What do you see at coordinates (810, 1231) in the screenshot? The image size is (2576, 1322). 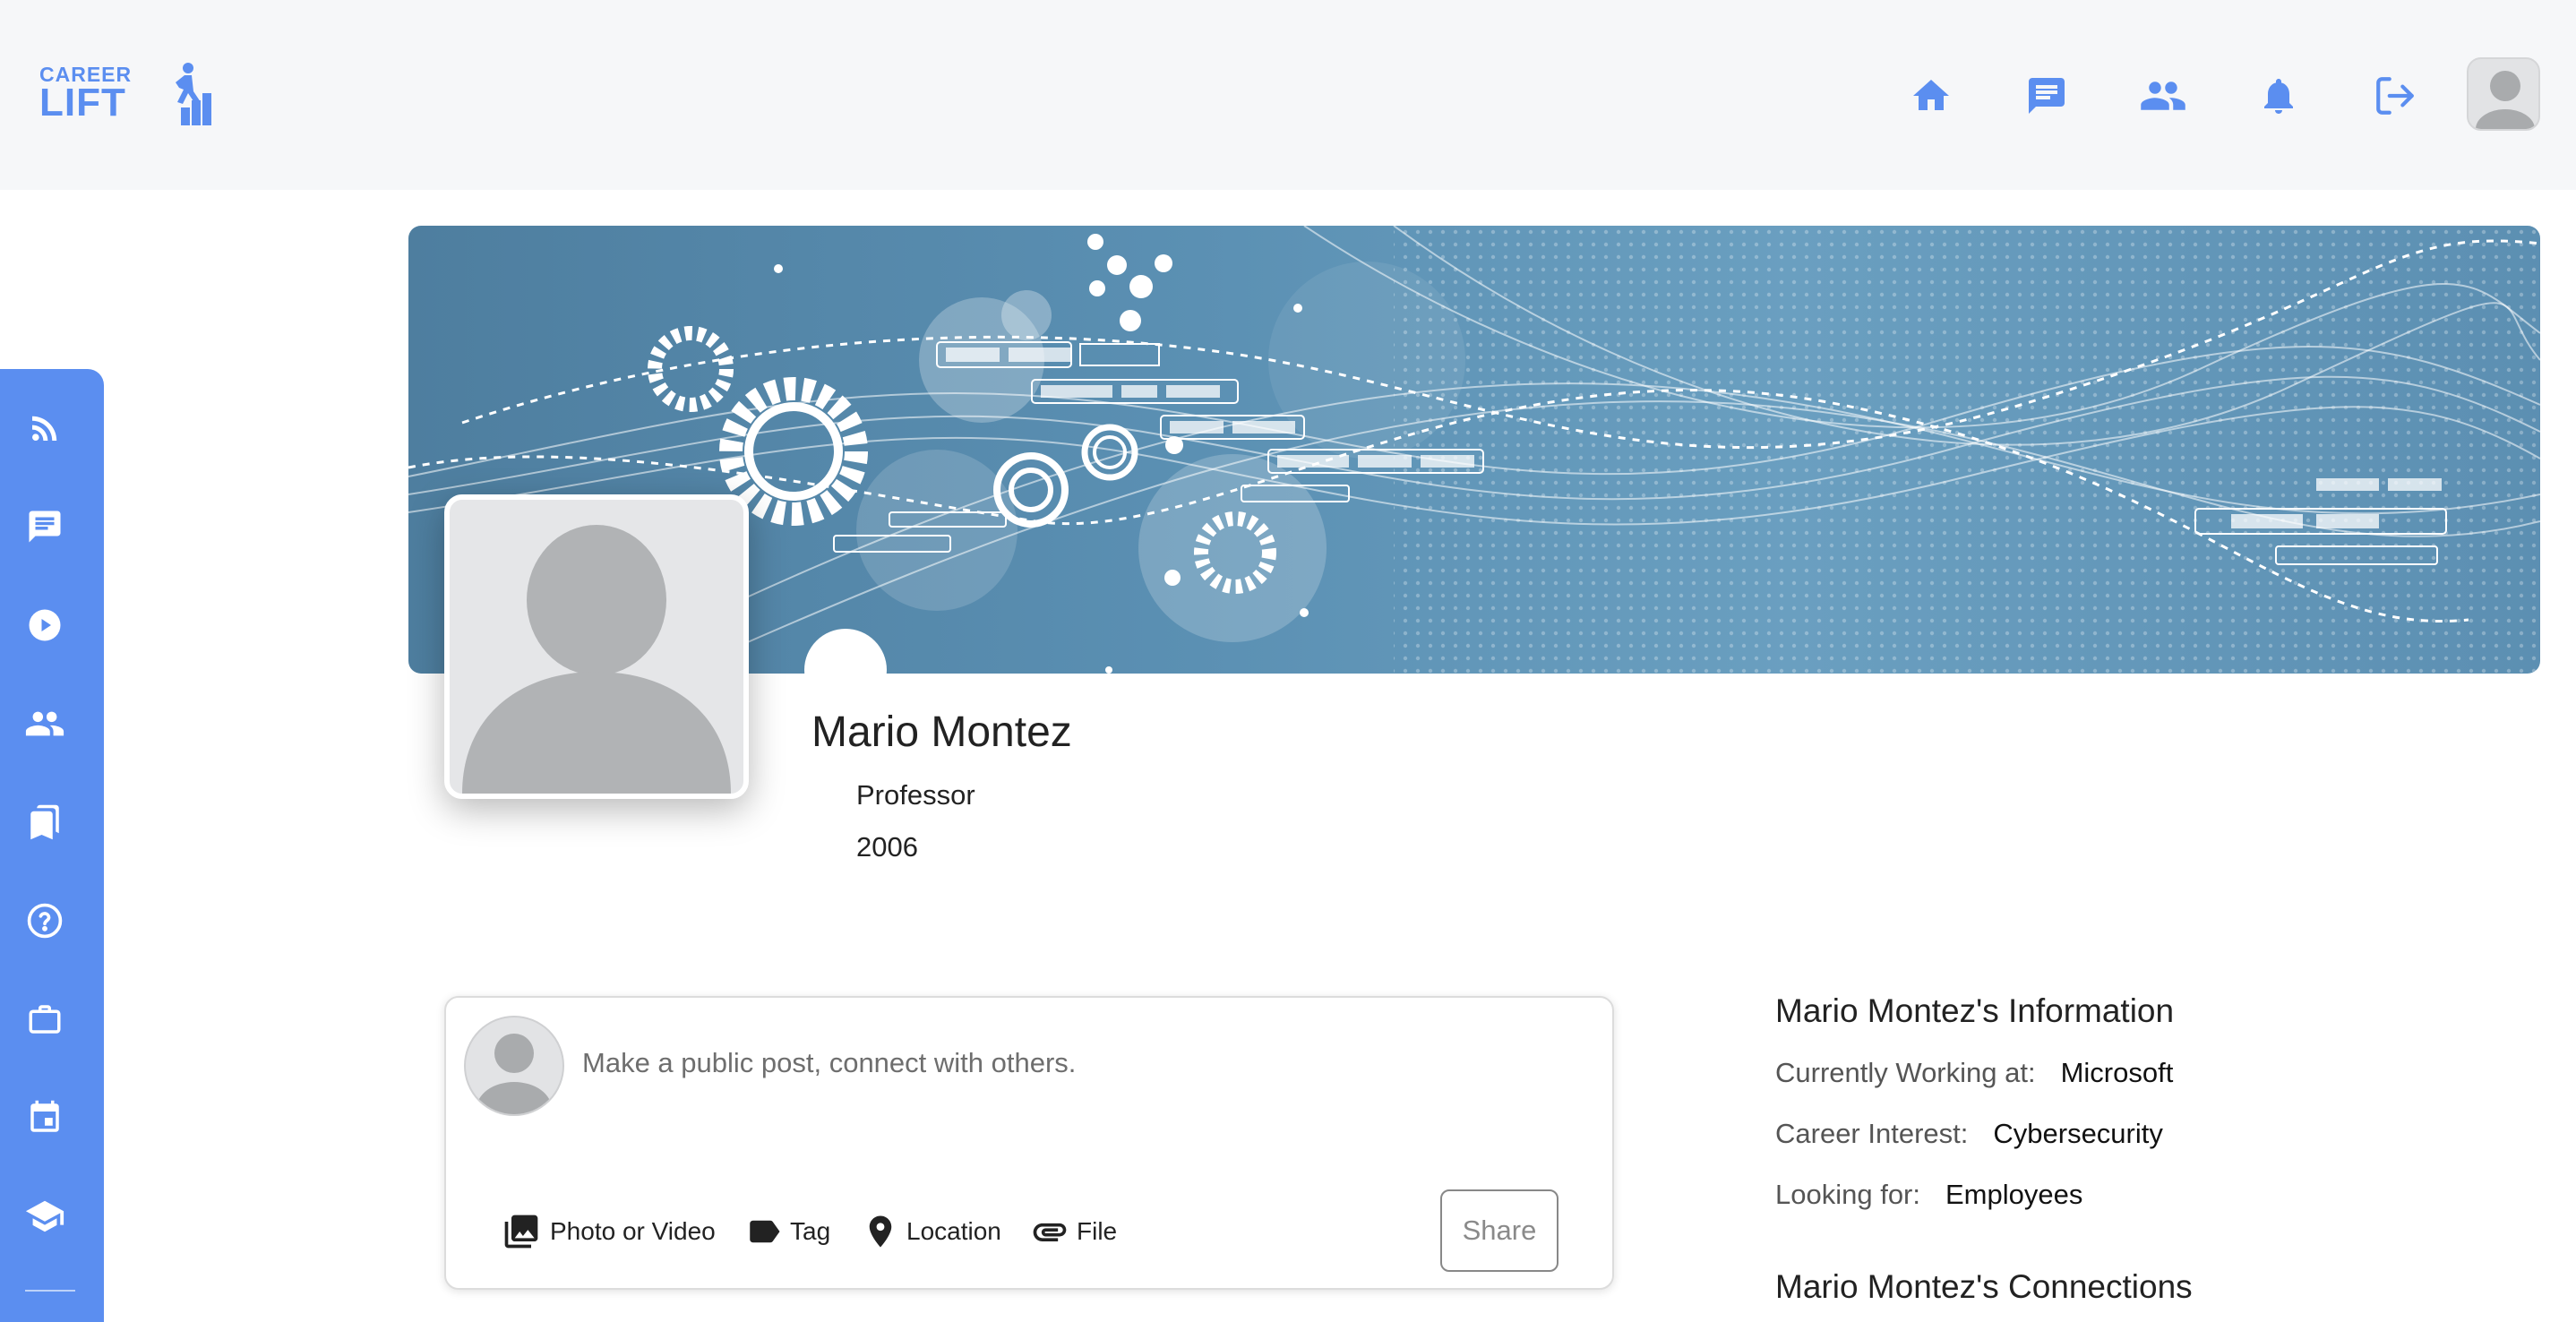 I see `tag-label: Tag` at bounding box center [810, 1231].